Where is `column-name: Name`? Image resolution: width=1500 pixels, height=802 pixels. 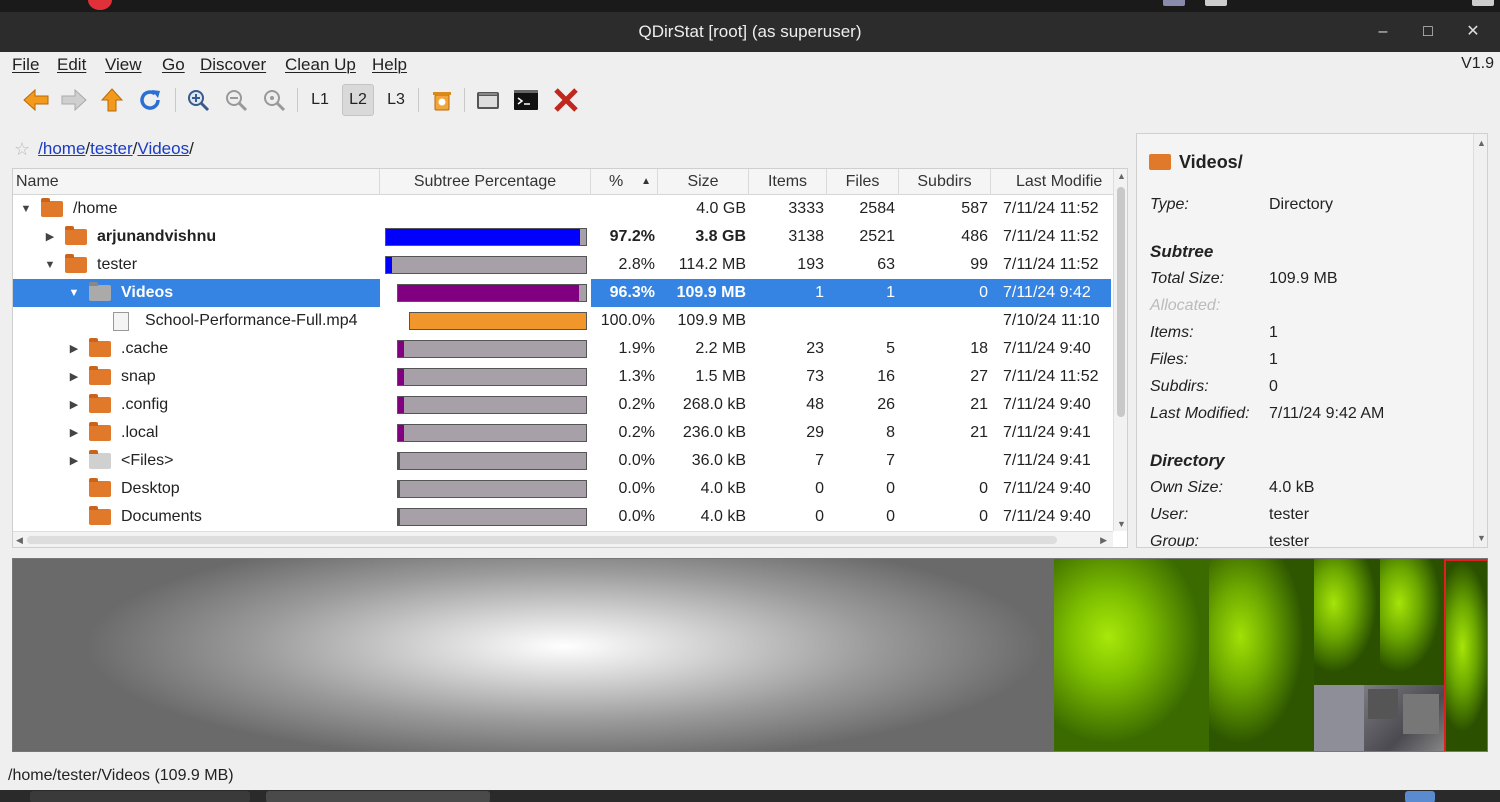 column-name: Name is located at coordinates (196, 182).